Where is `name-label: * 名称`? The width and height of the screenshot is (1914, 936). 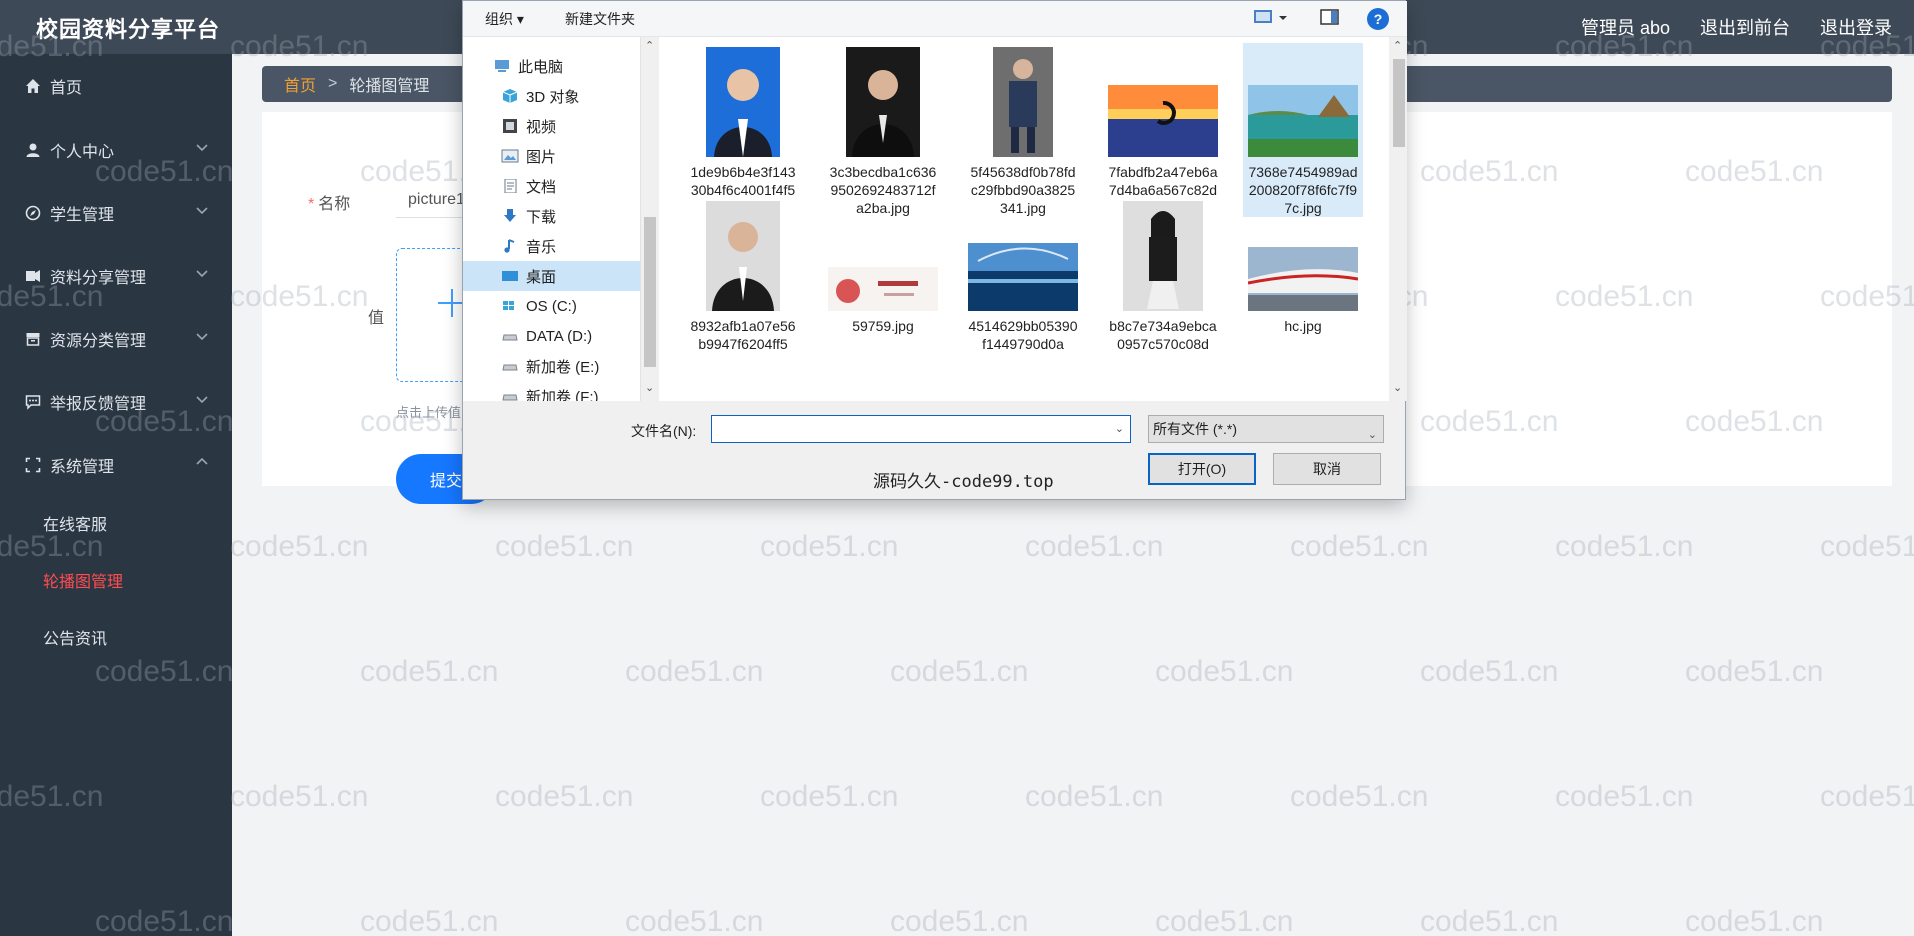 name-label: * 名称 is located at coordinates (329, 202).